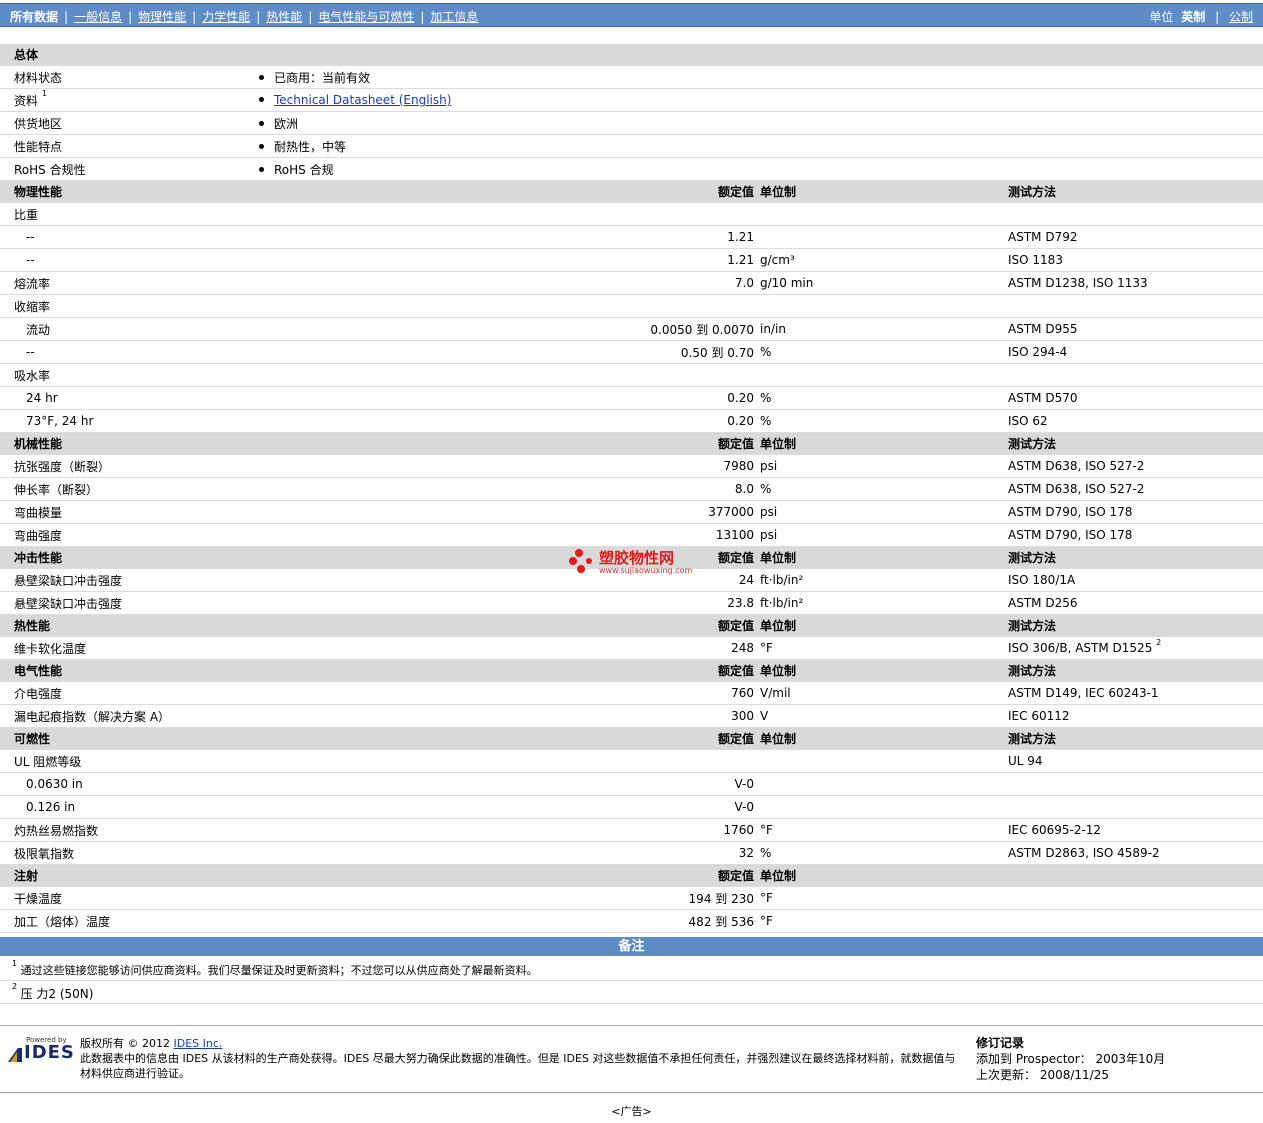  I want to click on tab-4: 热性能, so click(284, 17).